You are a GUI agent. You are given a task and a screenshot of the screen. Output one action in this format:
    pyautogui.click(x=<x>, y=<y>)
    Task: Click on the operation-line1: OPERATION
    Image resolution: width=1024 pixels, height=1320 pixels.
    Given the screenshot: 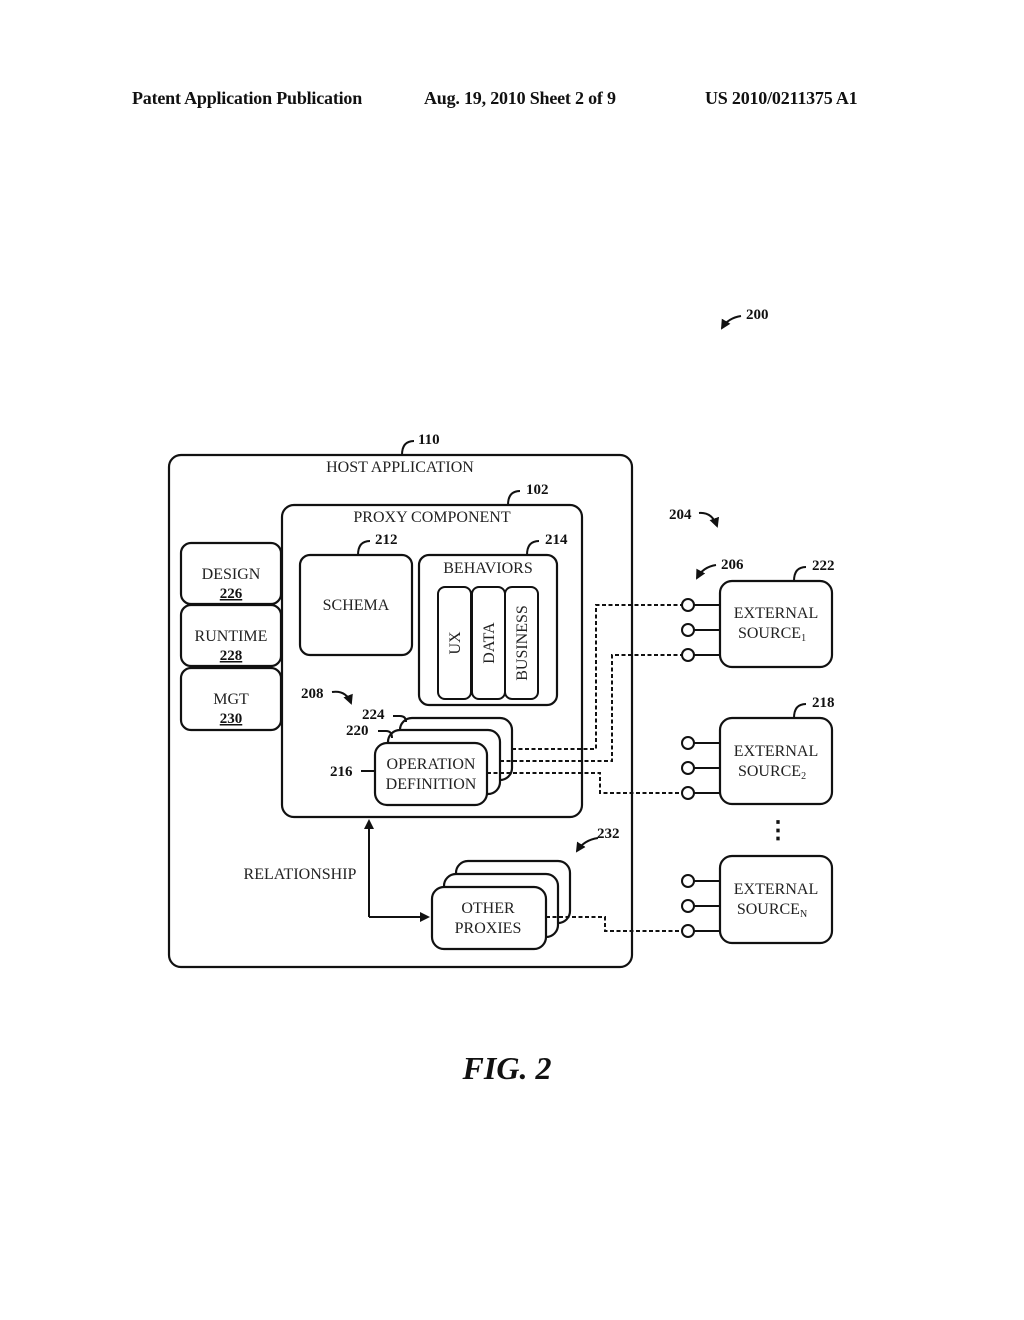 What is the action you would take?
    pyautogui.click(x=431, y=764)
    